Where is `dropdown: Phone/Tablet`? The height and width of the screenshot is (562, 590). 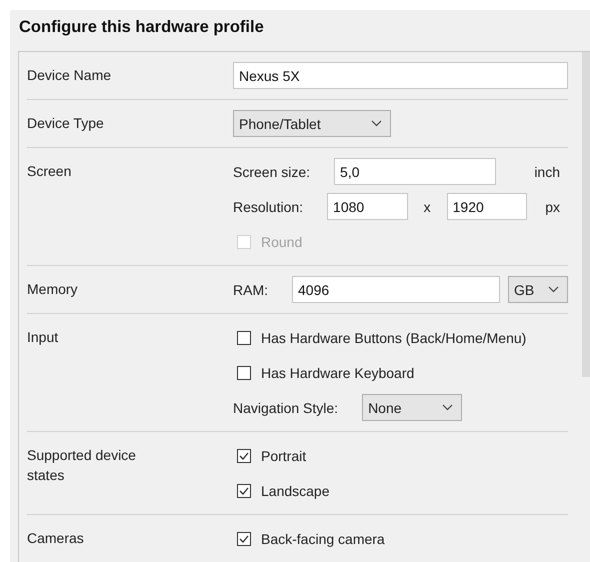 dropdown: Phone/Tablet is located at coordinates (312, 123).